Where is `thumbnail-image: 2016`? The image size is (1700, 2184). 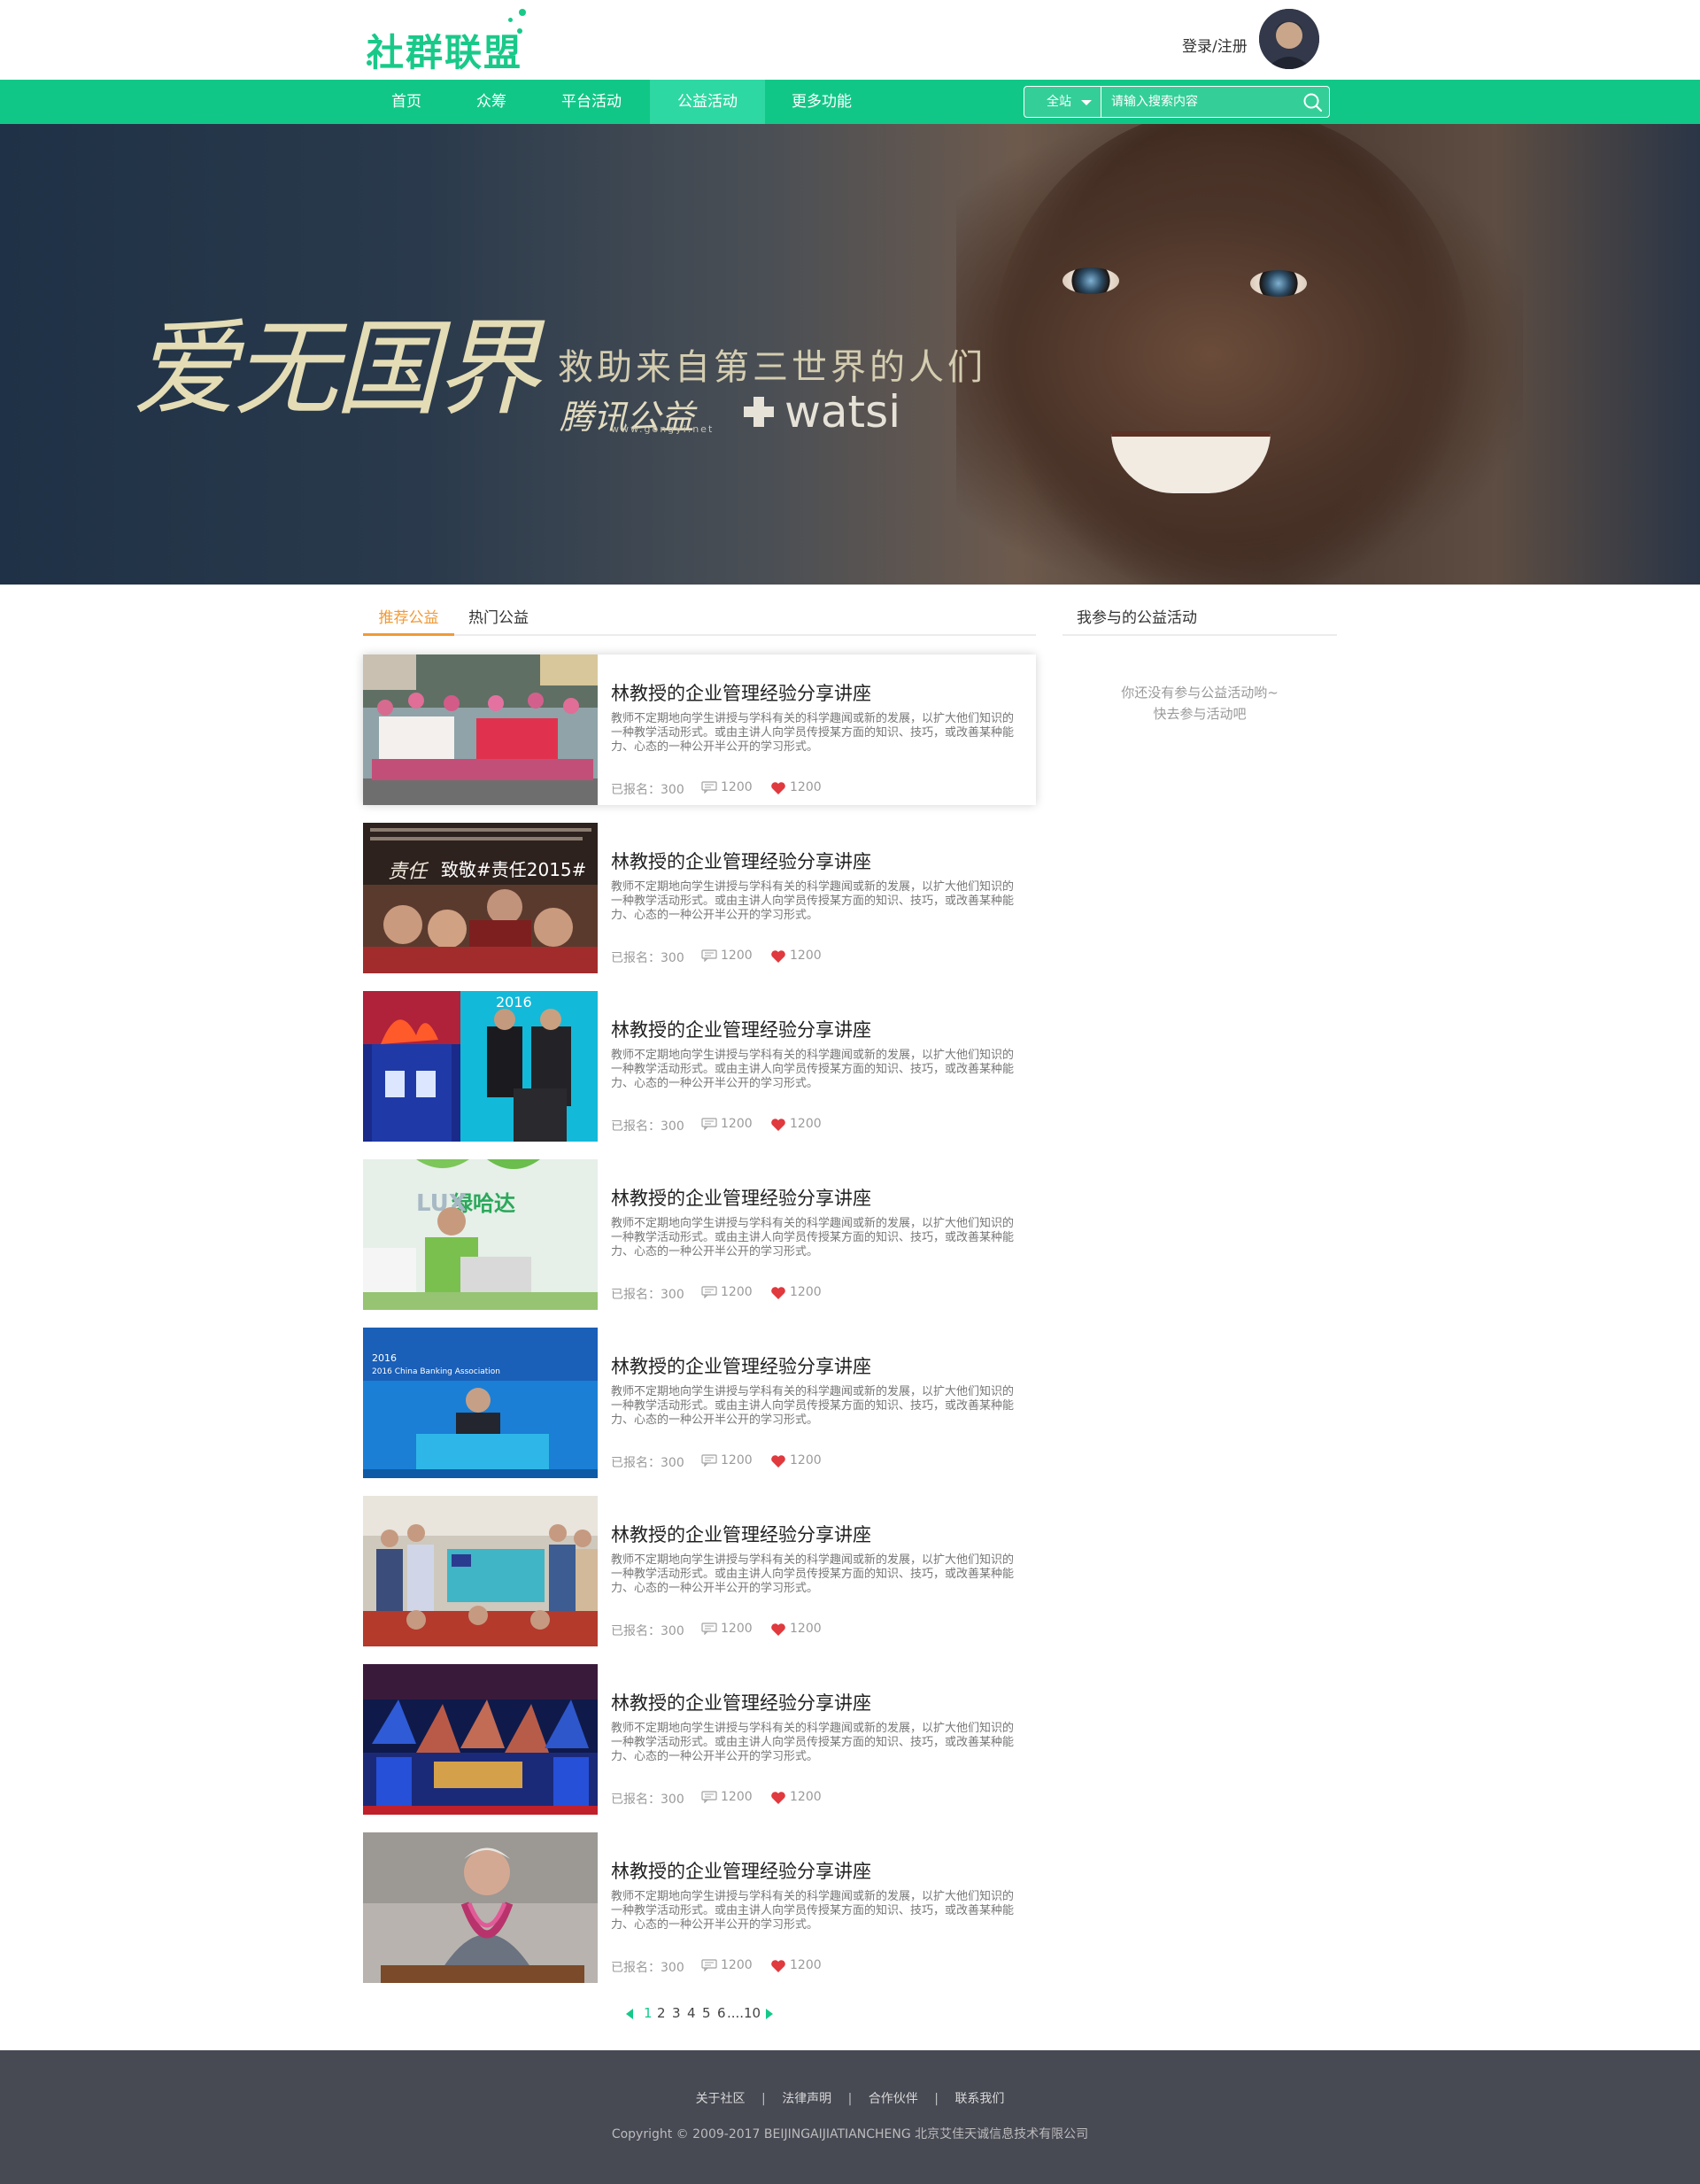 thumbnail-image: 2016 is located at coordinates (480, 1066).